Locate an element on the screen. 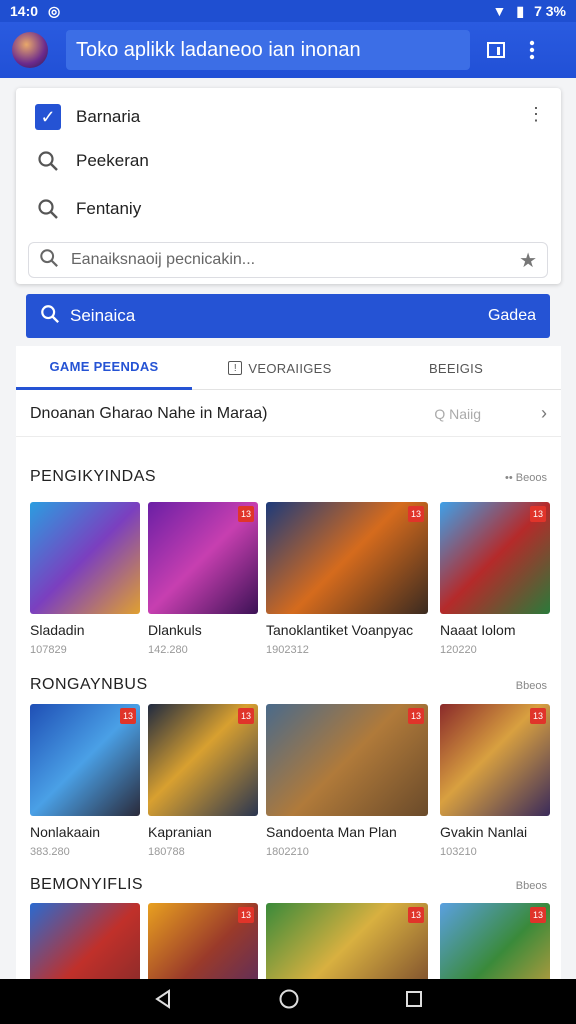 The height and width of the screenshot is (1024, 576). suggestion-label: Peekeran is located at coordinates (112, 160).